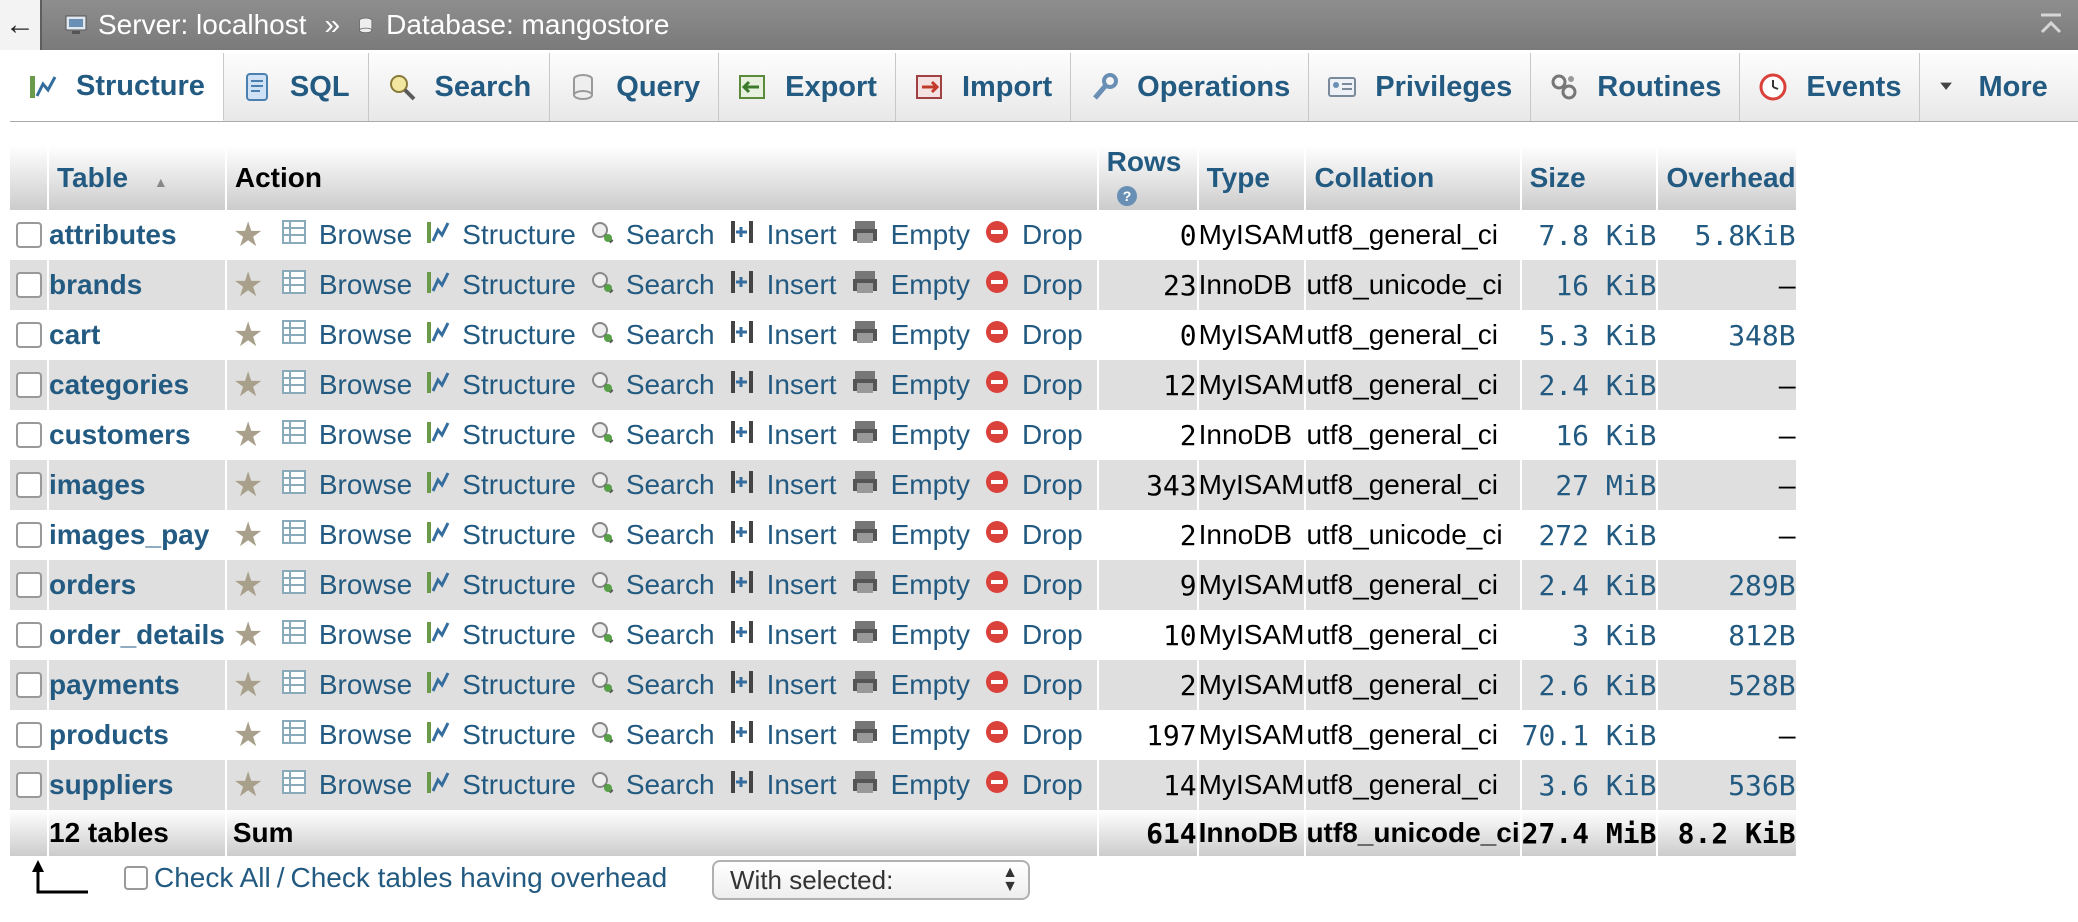  What do you see at coordinates (807, 87) in the screenshot?
I see `tab-export: Export` at bounding box center [807, 87].